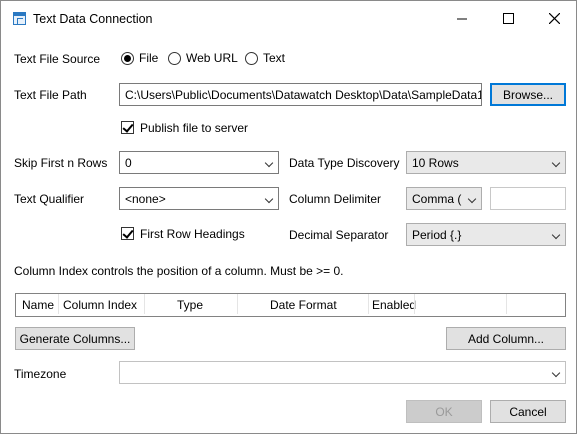 This screenshot has width=577, height=434. What do you see at coordinates (100, 305) in the screenshot?
I see `grid-header-column-index: Column Index` at bounding box center [100, 305].